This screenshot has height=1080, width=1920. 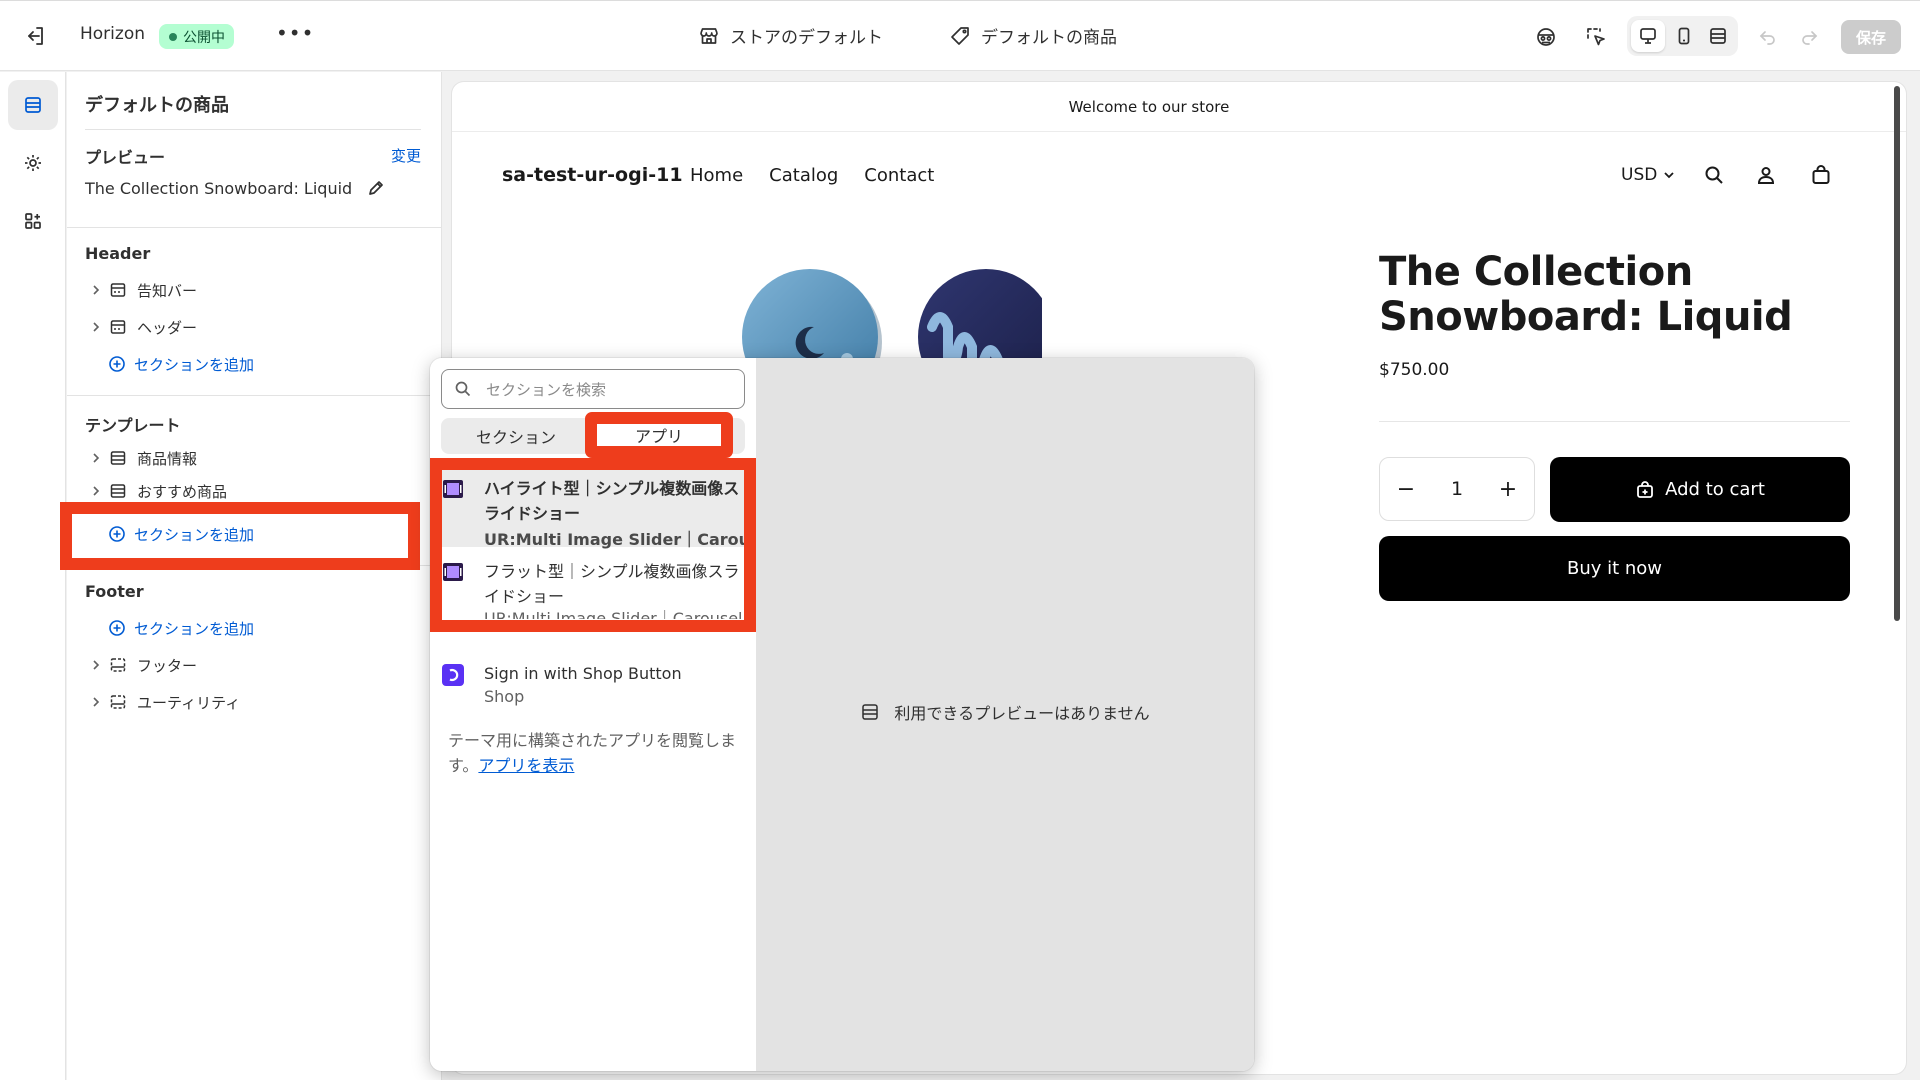 I want to click on edit-pencil-icon, so click(x=376, y=188).